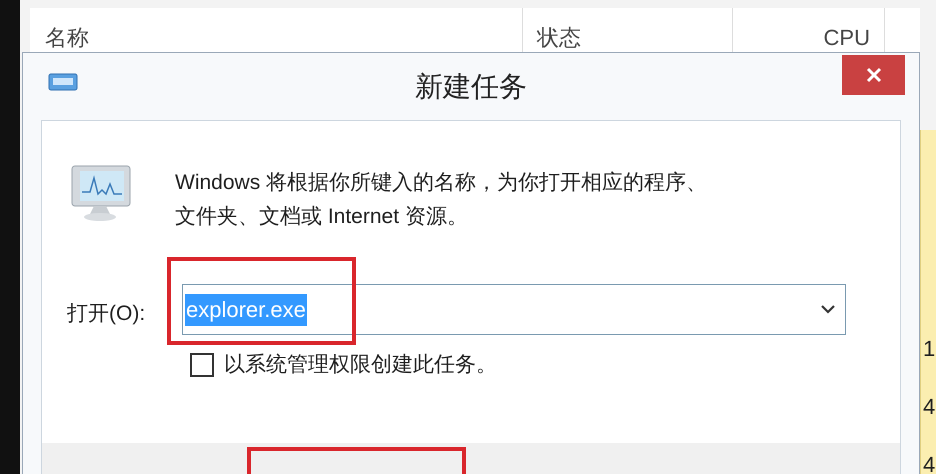  What do you see at coordinates (929, 349) in the screenshot?
I see `table-cell-text: 1` at bounding box center [929, 349].